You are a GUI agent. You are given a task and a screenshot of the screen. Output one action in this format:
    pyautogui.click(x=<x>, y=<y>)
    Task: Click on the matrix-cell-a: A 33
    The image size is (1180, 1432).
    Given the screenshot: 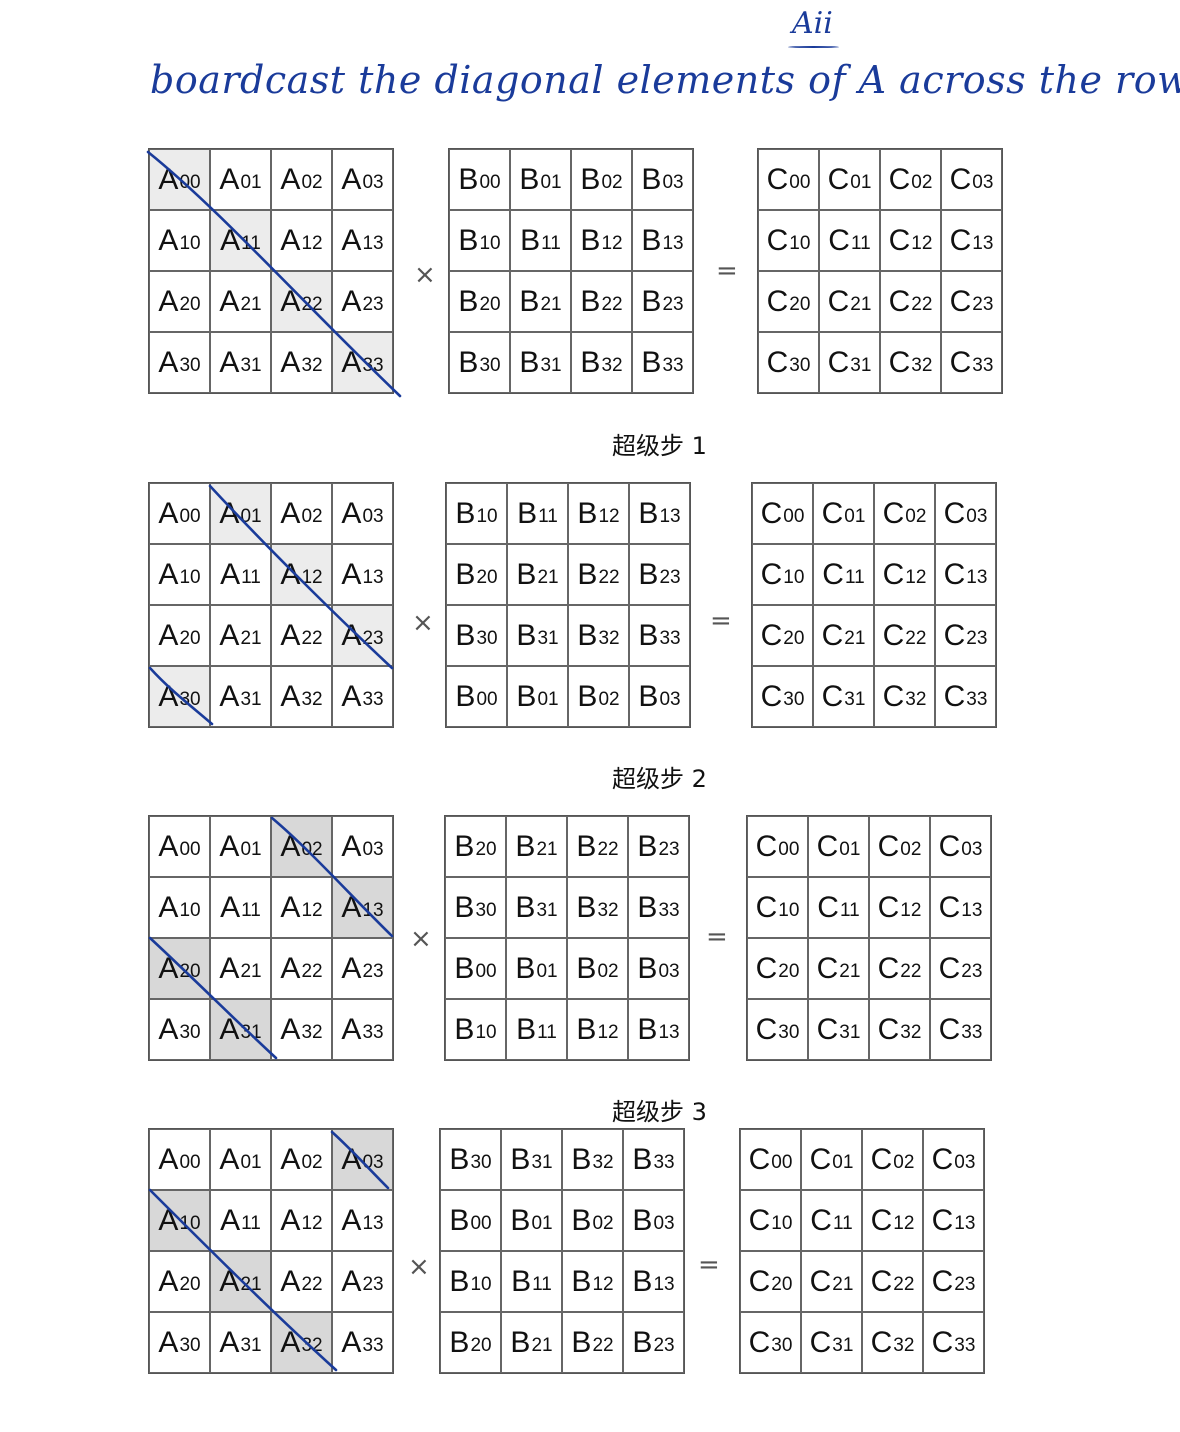 What is the action you would take?
    pyautogui.click(x=362, y=696)
    